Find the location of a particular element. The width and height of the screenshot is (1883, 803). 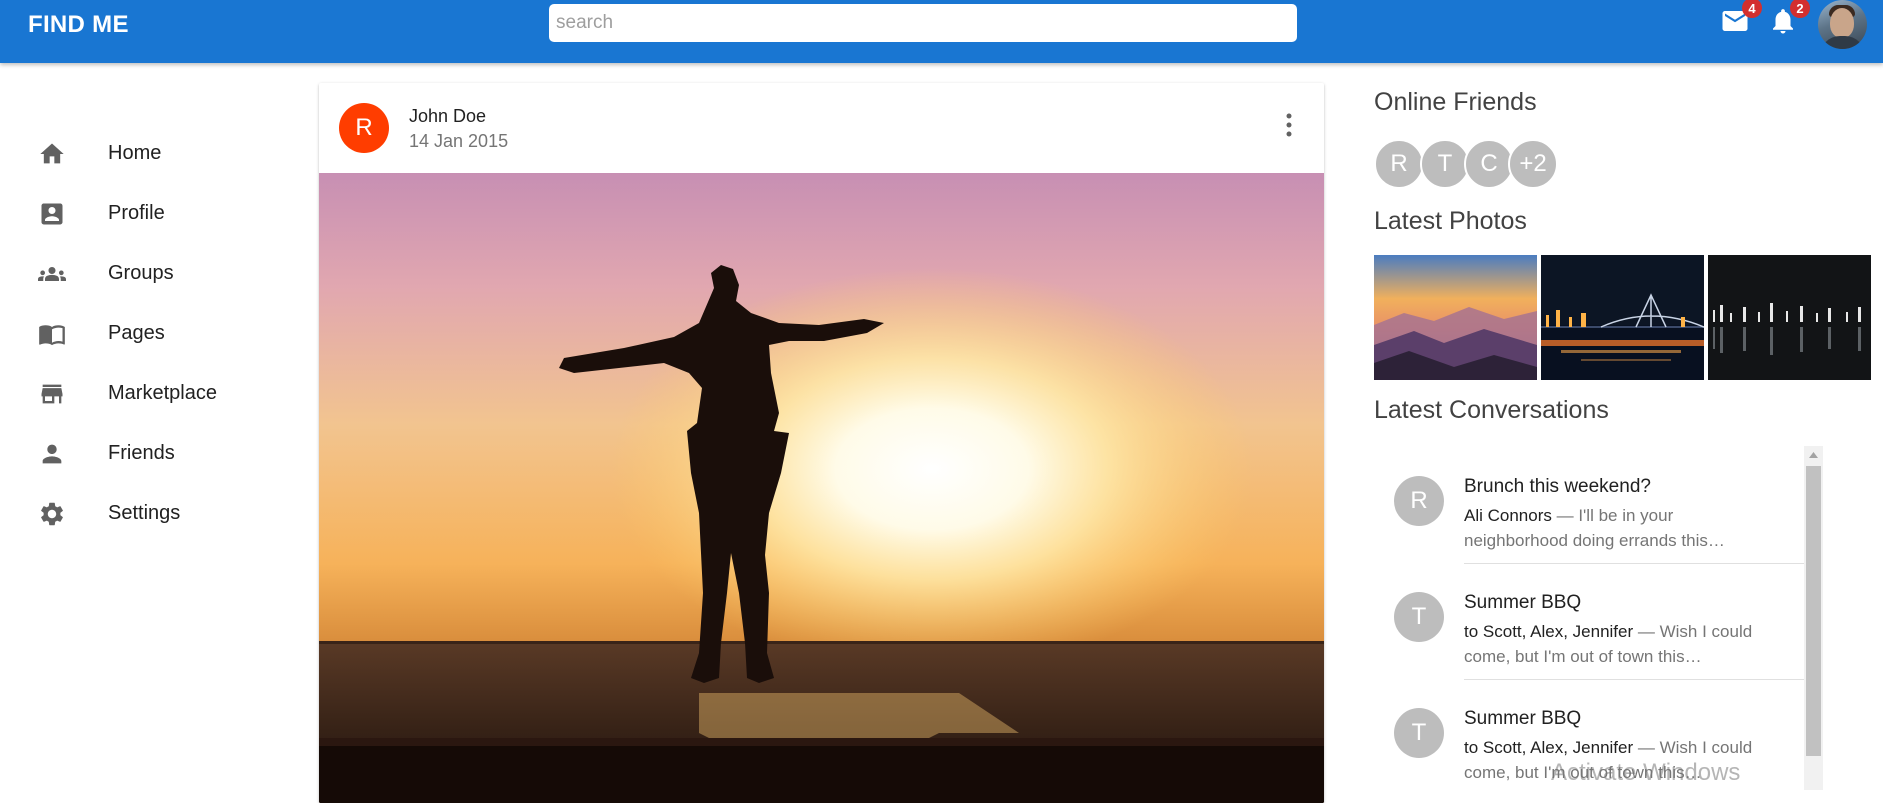

sidebar-item-home: Home is located at coordinates (150, 153).